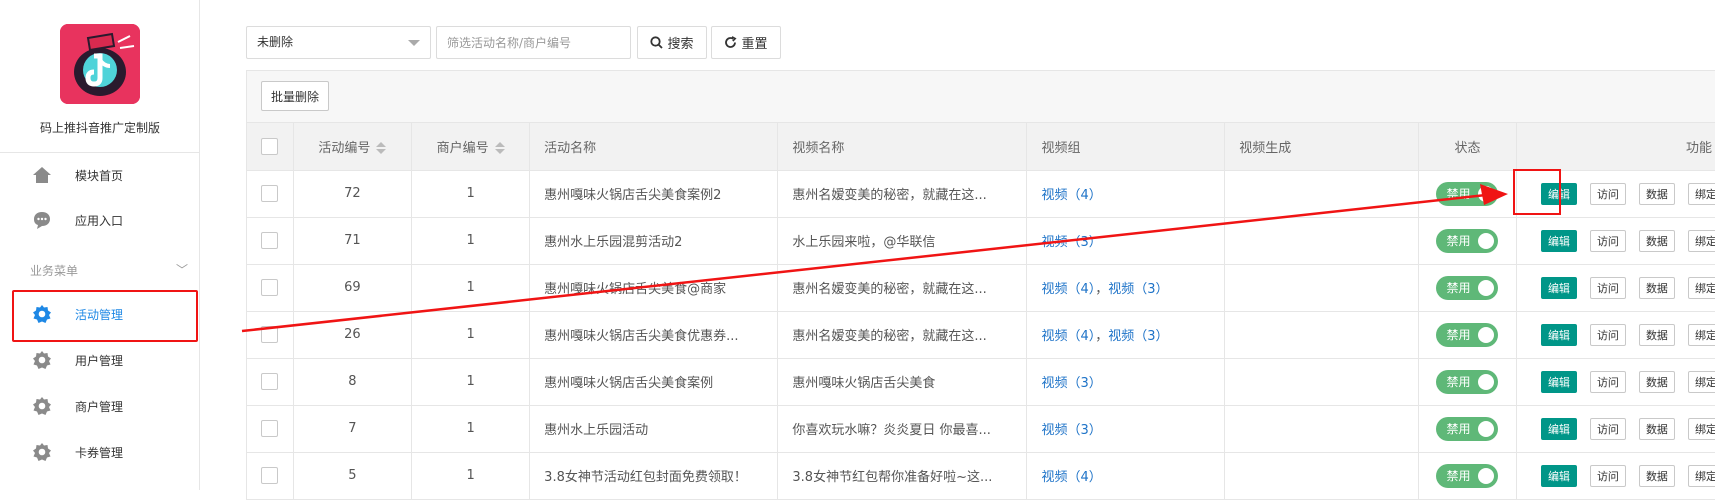 Image resolution: width=1715 pixels, height=500 pixels. What do you see at coordinates (657, 42) in the screenshot?
I see `search-icon` at bounding box center [657, 42].